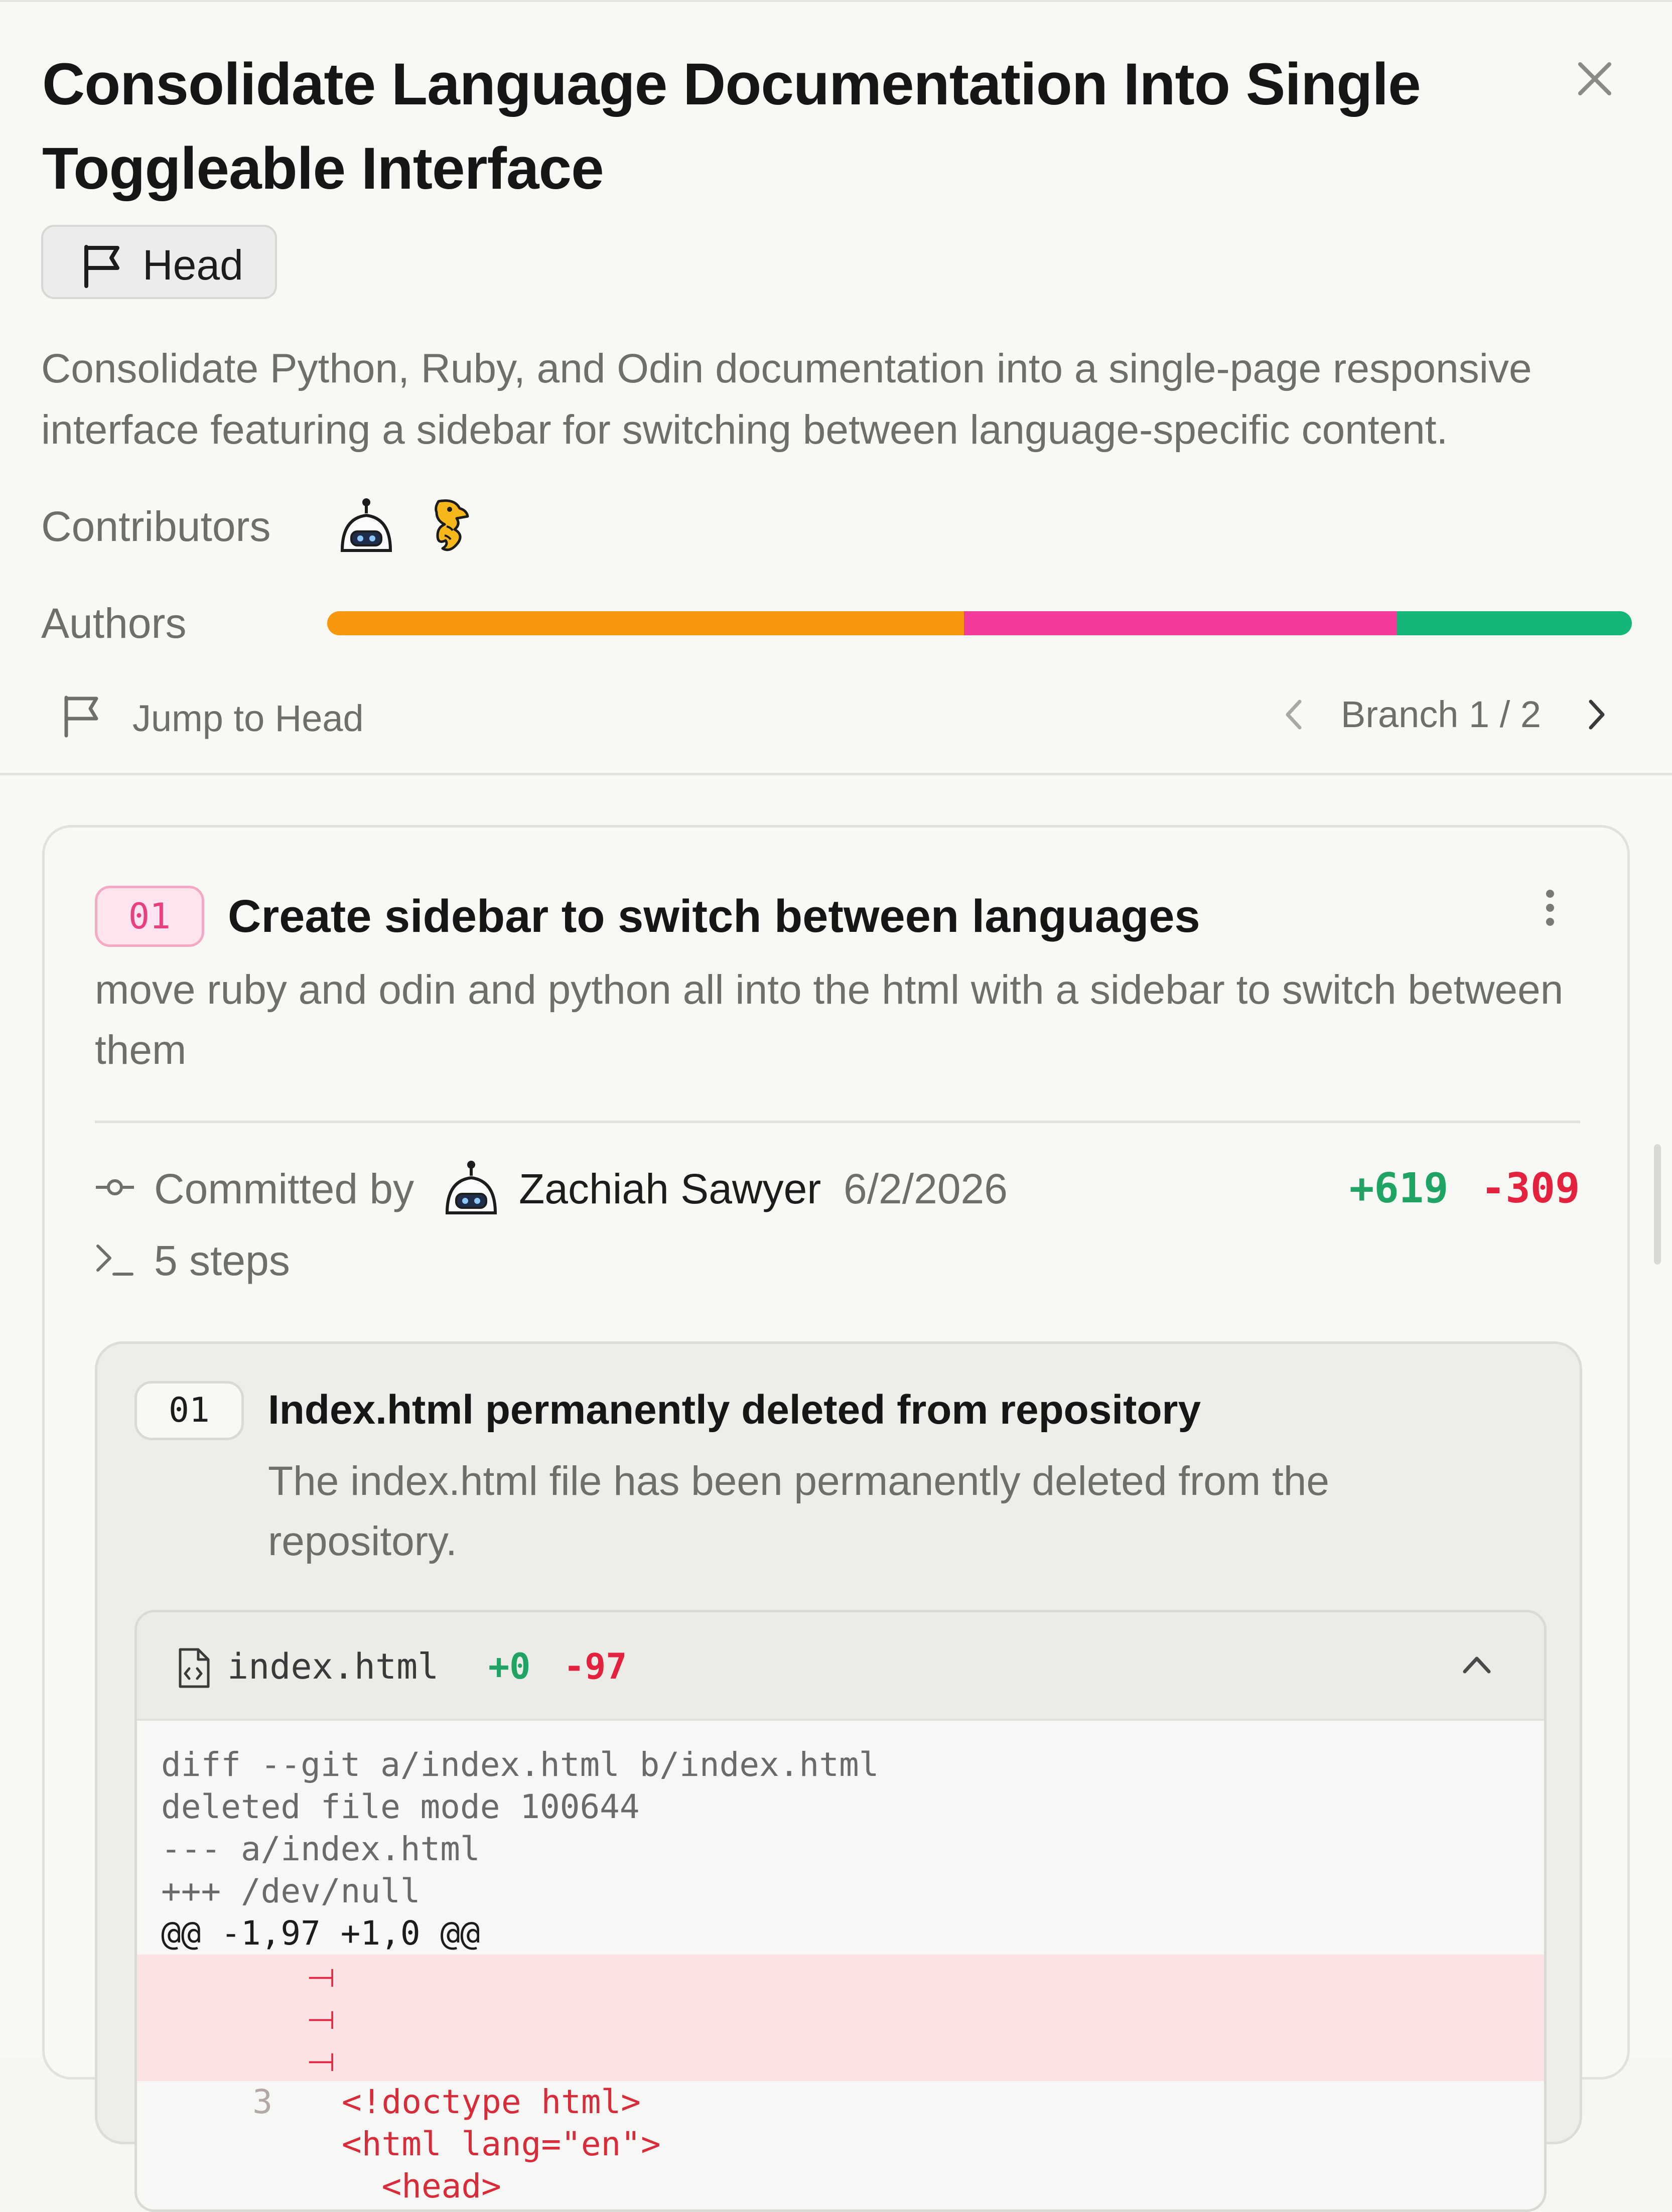 This screenshot has height=2212, width=1672. What do you see at coordinates (401, 1806) in the screenshot?
I see `diff-meta-line: deleted file mode 100644` at bounding box center [401, 1806].